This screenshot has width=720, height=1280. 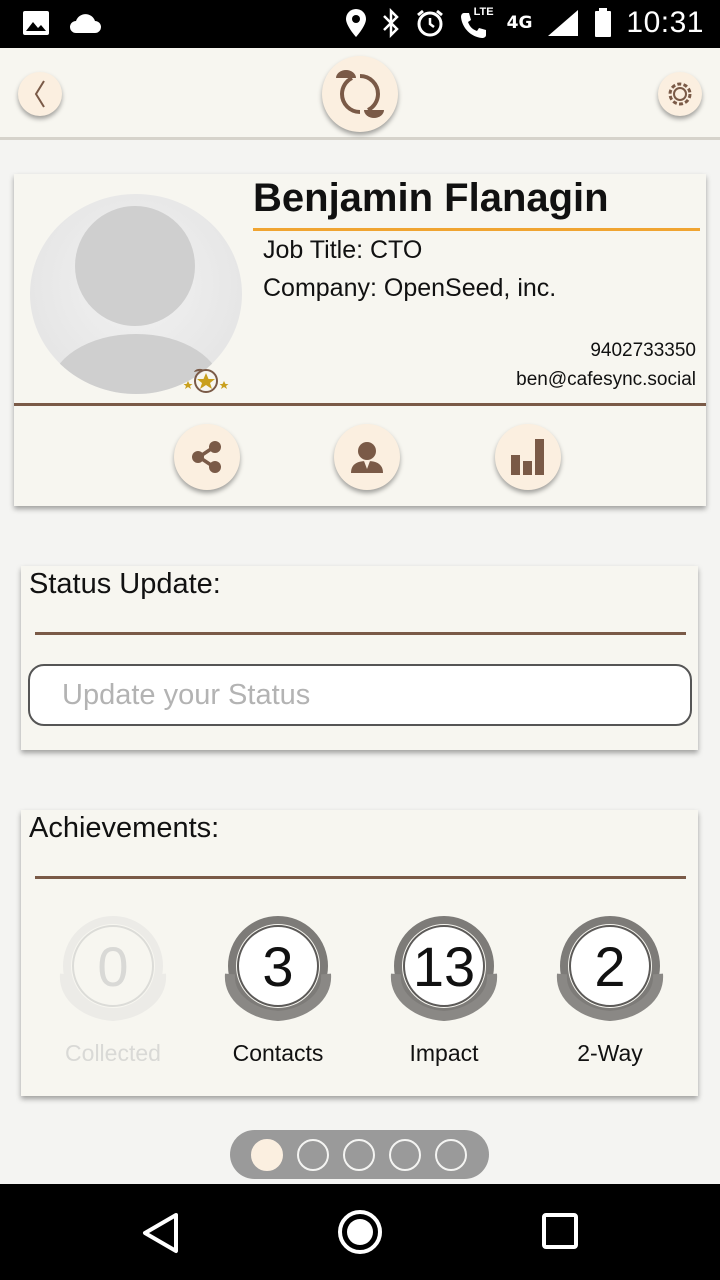 I want to click on stats-icon, so click(x=527, y=457).